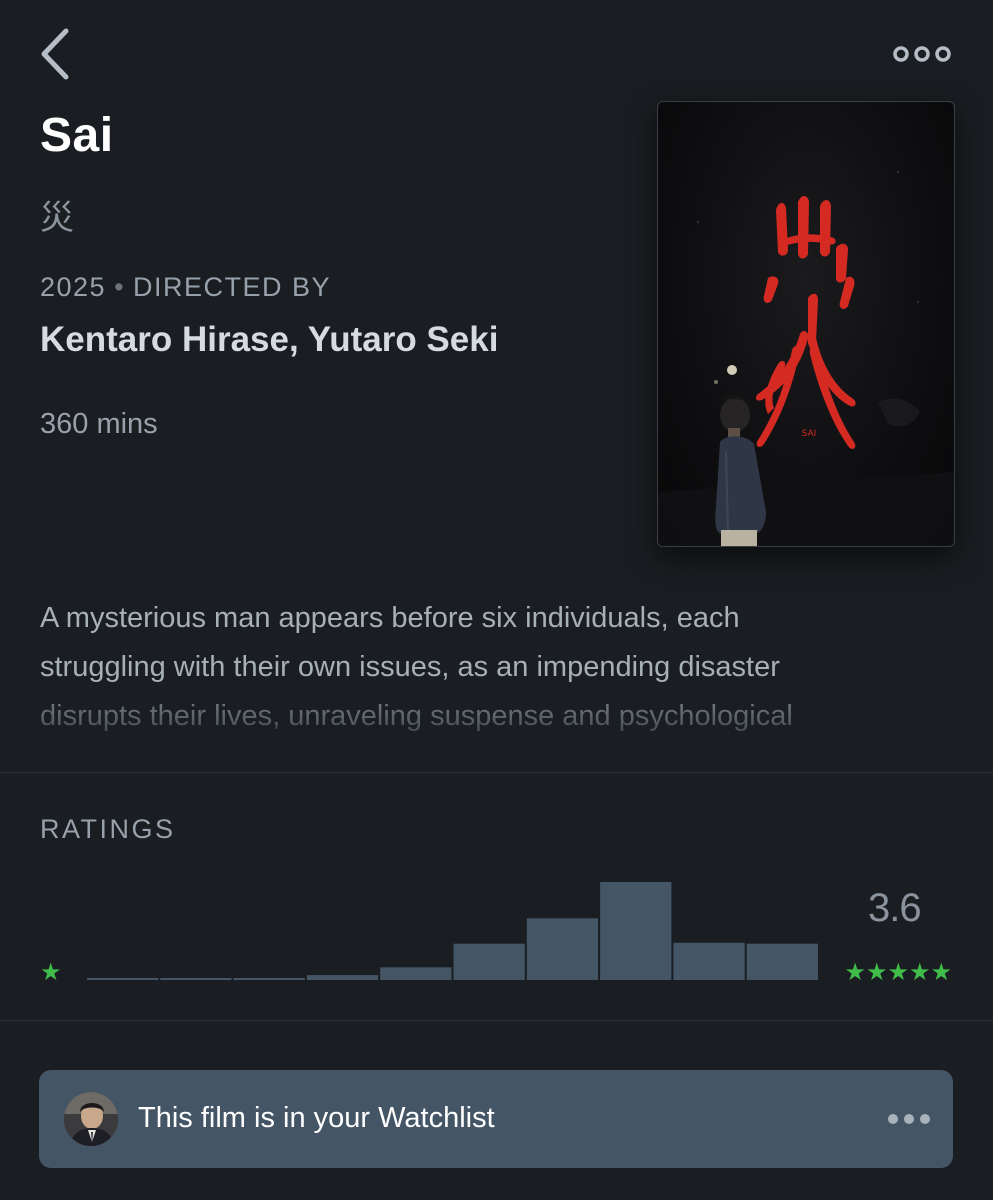 This screenshot has width=993, height=1200. What do you see at coordinates (895, 908) in the screenshot?
I see `average-rating: 3.6` at bounding box center [895, 908].